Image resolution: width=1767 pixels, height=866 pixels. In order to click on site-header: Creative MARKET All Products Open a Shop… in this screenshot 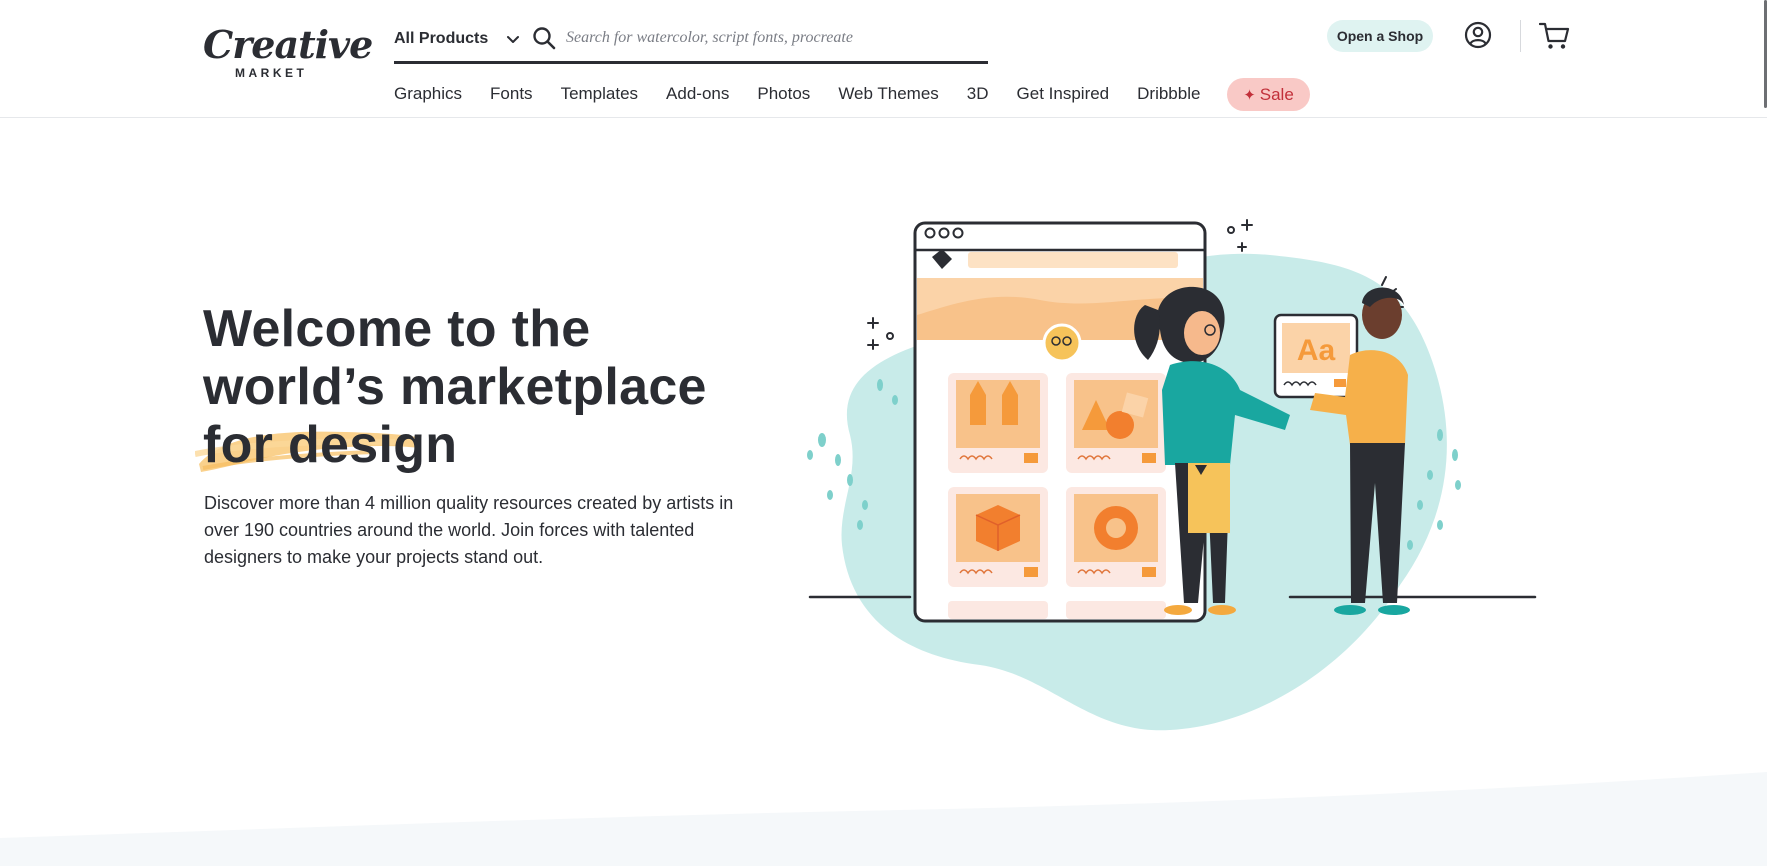, I will do `click(883, 59)`.